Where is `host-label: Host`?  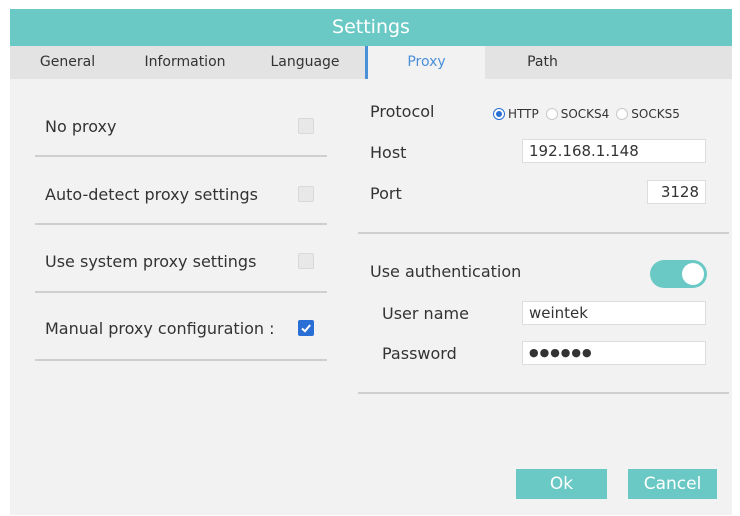 host-label: Host is located at coordinates (388, 152).